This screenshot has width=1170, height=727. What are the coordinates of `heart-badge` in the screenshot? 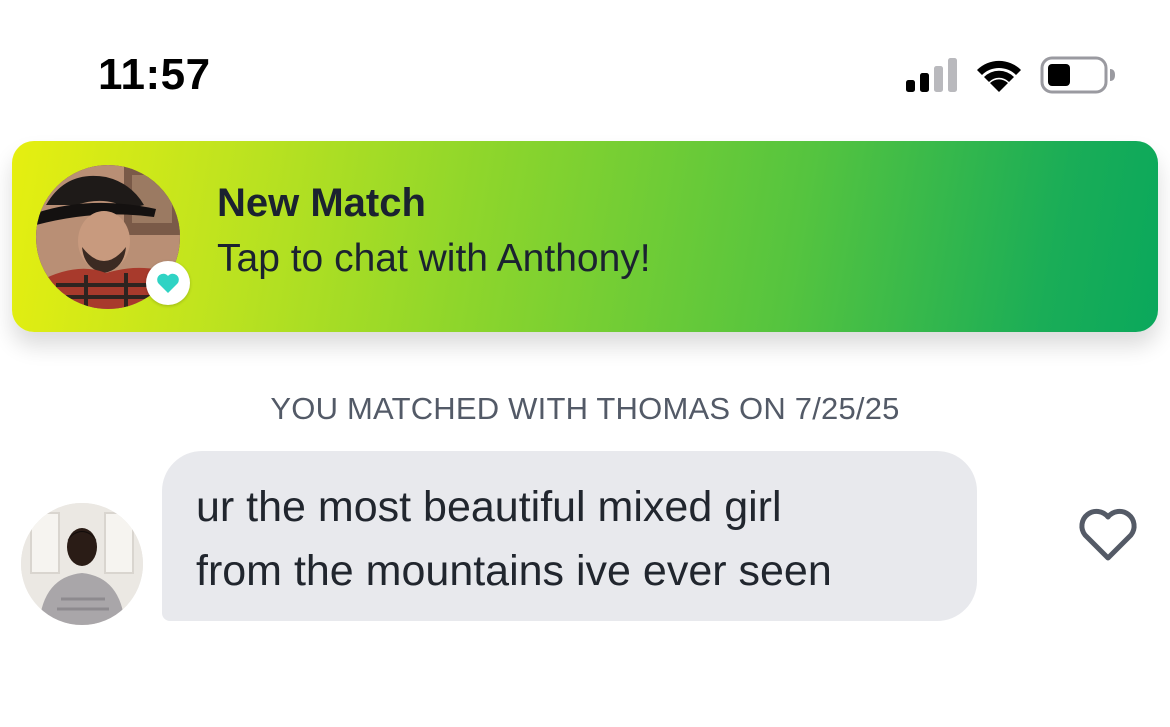 It's located at (168, 283).